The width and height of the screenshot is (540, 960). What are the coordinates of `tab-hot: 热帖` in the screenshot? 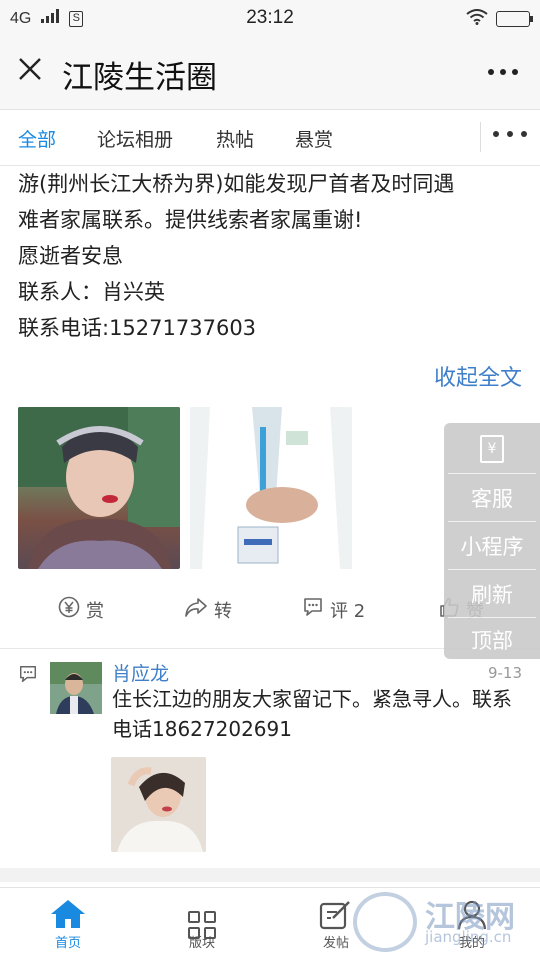 It's located at (235, 138).